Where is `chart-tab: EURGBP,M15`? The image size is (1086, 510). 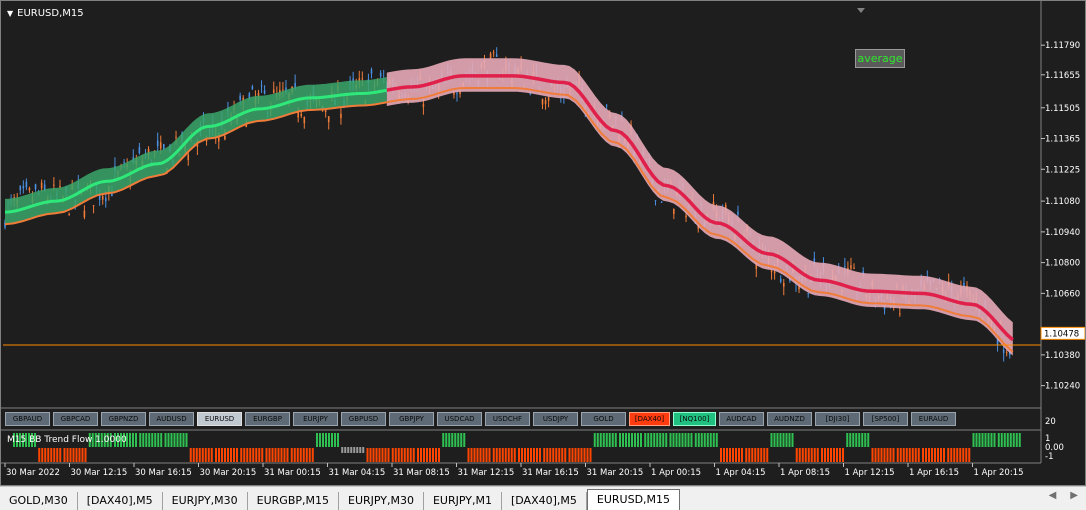
chart-tab: EURGBP,M15 is located at coordinates (293, 501).